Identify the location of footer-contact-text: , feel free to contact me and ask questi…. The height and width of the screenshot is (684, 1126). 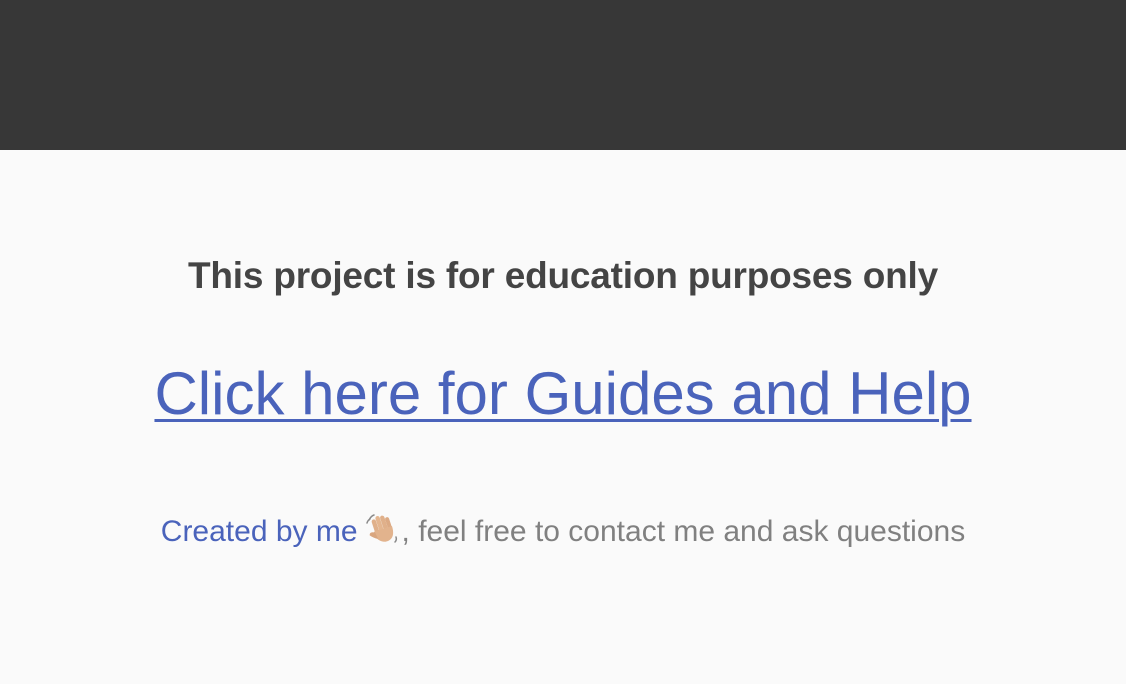
(683, 531).